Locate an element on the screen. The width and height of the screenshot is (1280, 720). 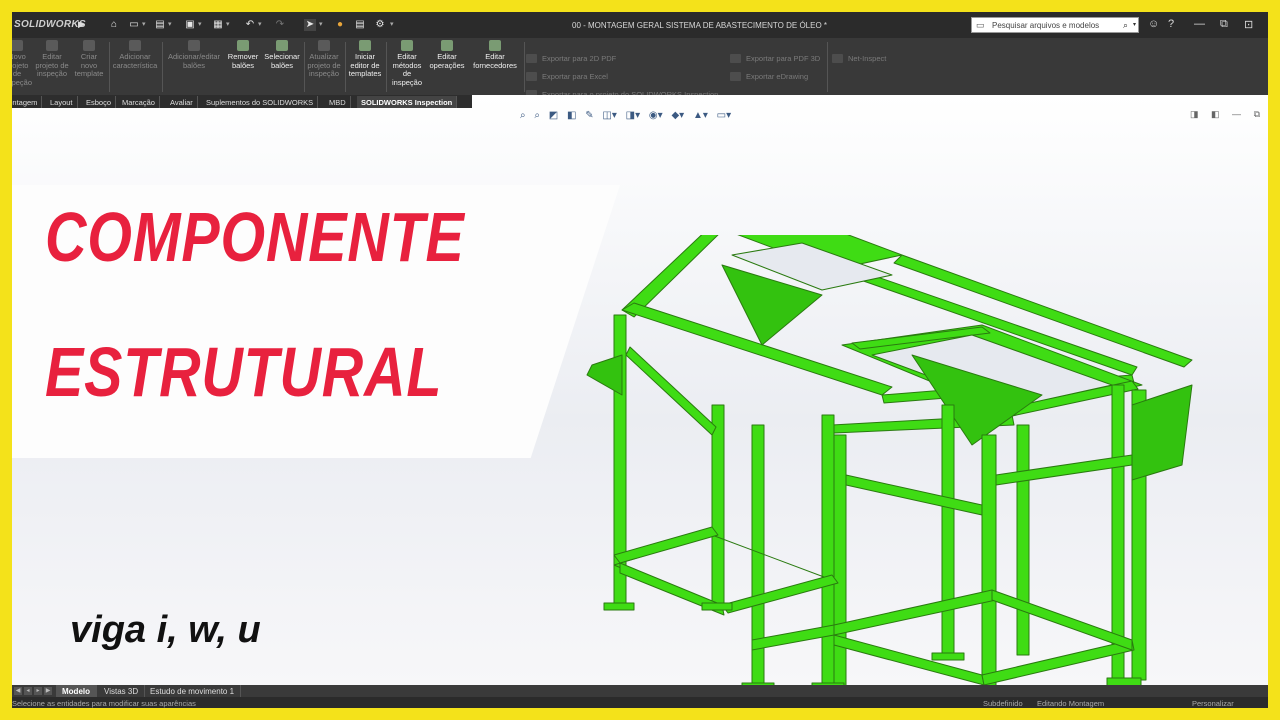
save-icon: ▣ is located at coordinates (190, 25).